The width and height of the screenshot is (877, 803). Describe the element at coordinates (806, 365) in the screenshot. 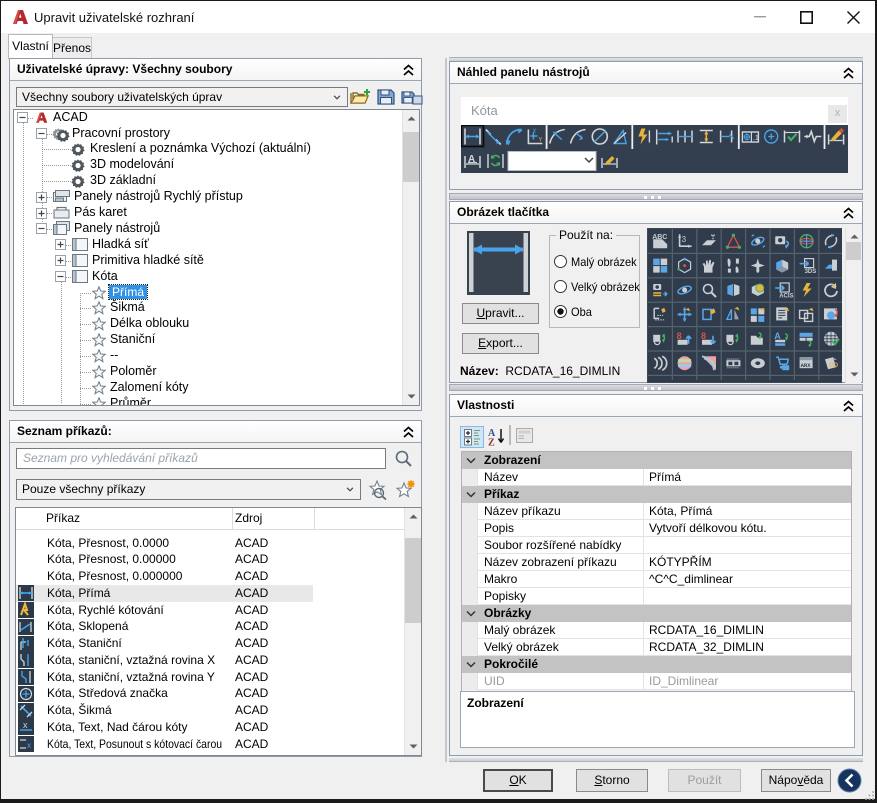

I see `svg-text: ARX` at that location.